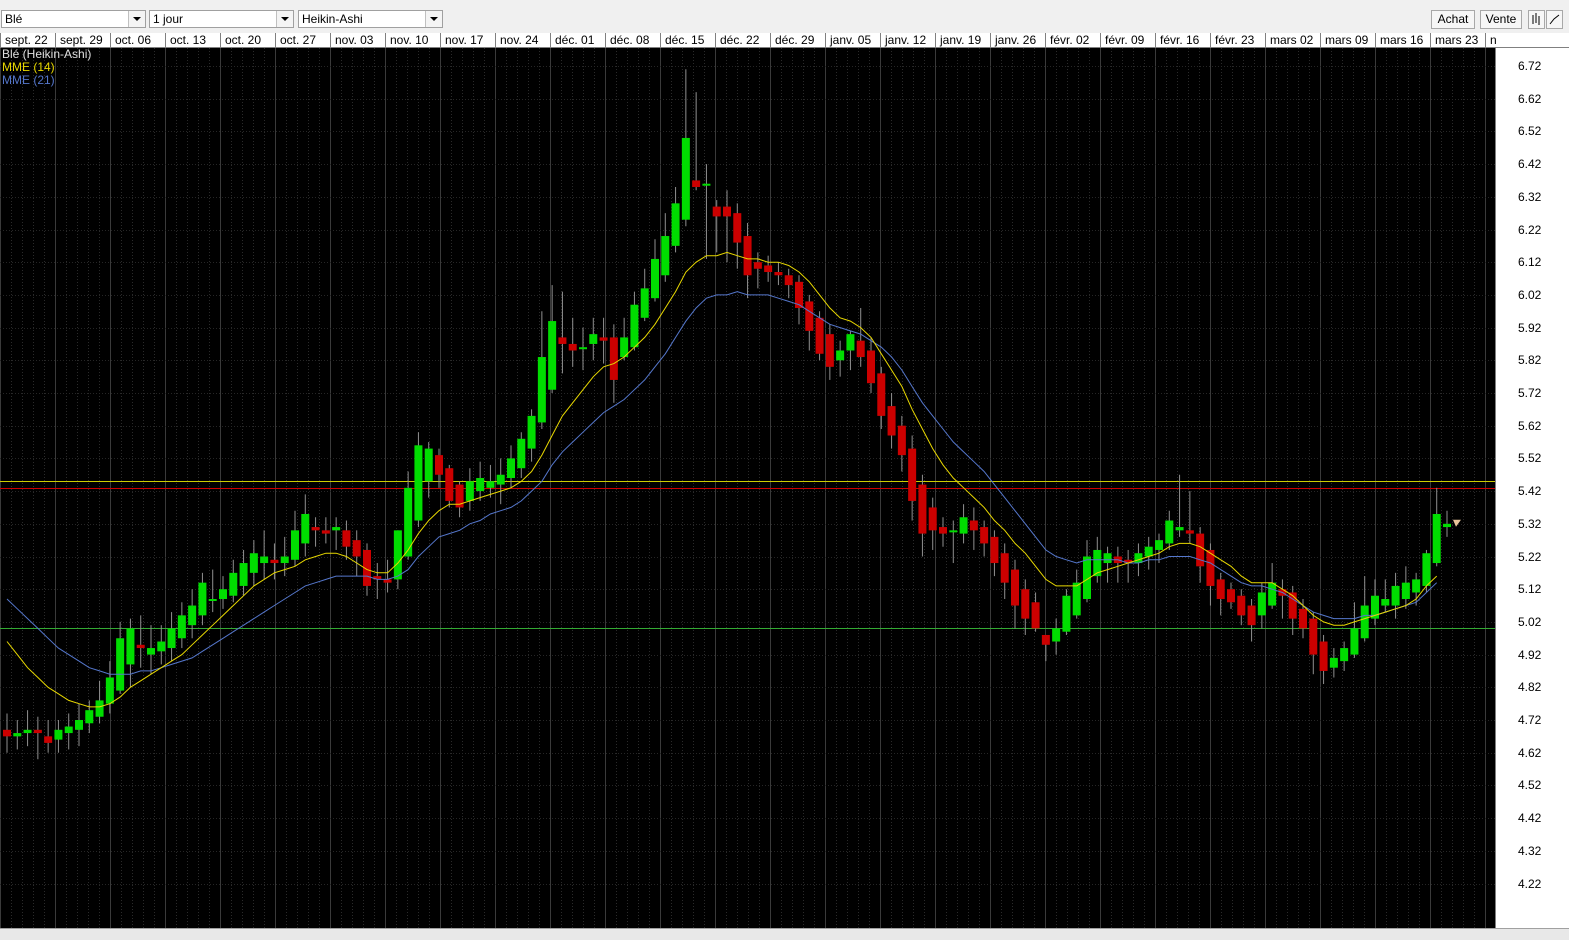  I want to click on date-label: sept. 29, so click(82, 40).